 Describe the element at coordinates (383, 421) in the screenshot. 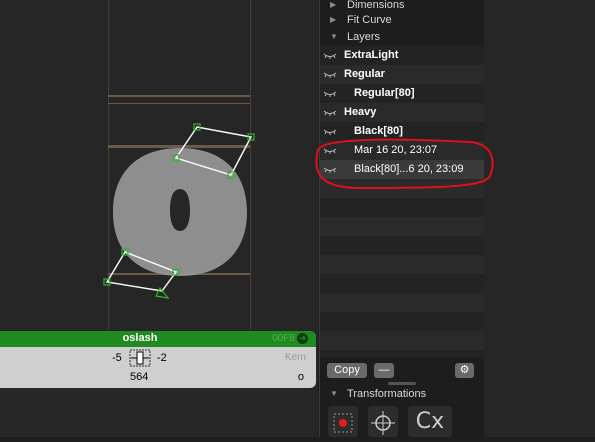

I see `crosshair-icon` at that location.